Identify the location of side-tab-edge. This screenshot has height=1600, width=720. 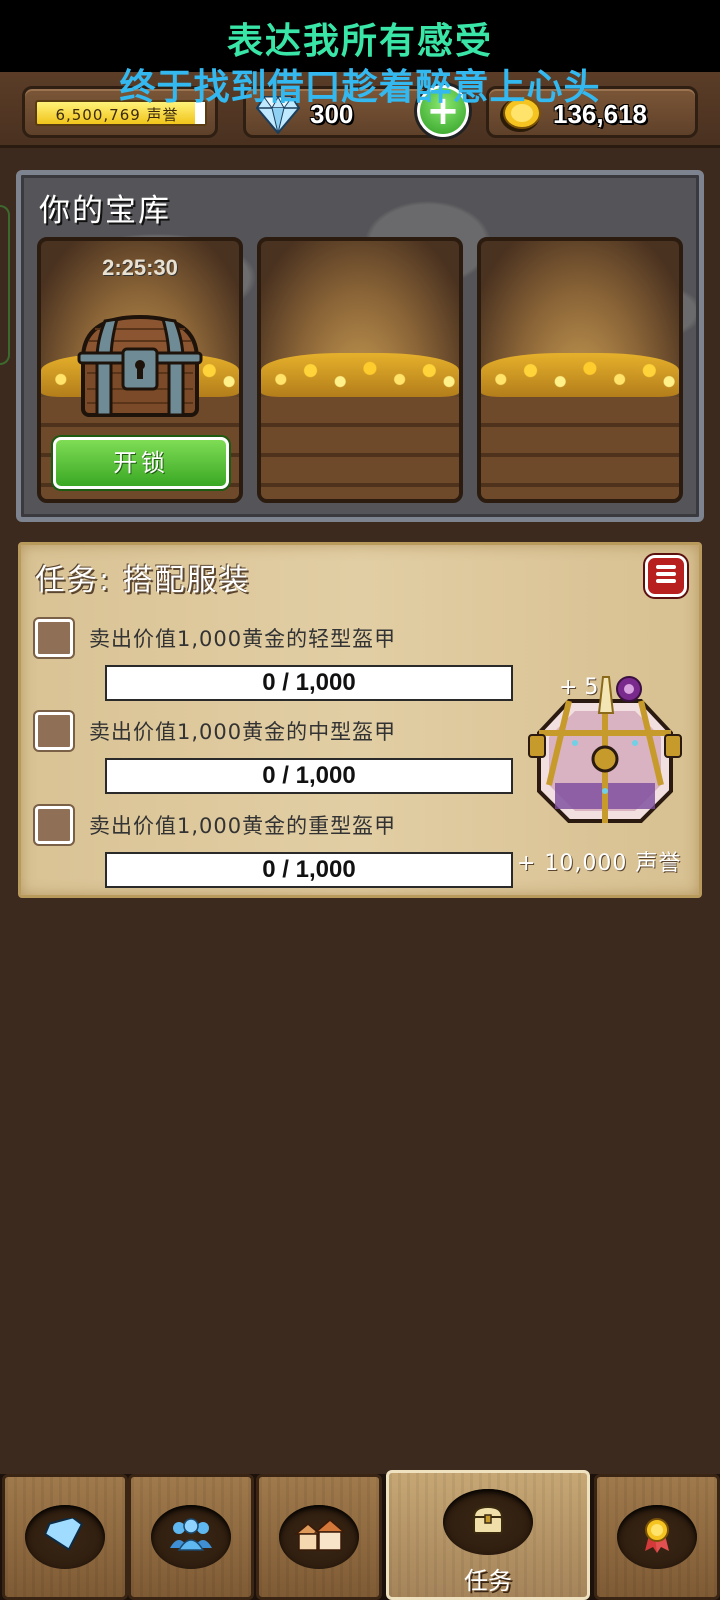
(5, 285).